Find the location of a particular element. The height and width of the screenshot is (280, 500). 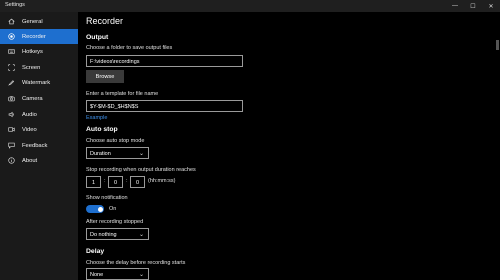

after-stop-value: Do nothing is located at coordinates (103, 234).